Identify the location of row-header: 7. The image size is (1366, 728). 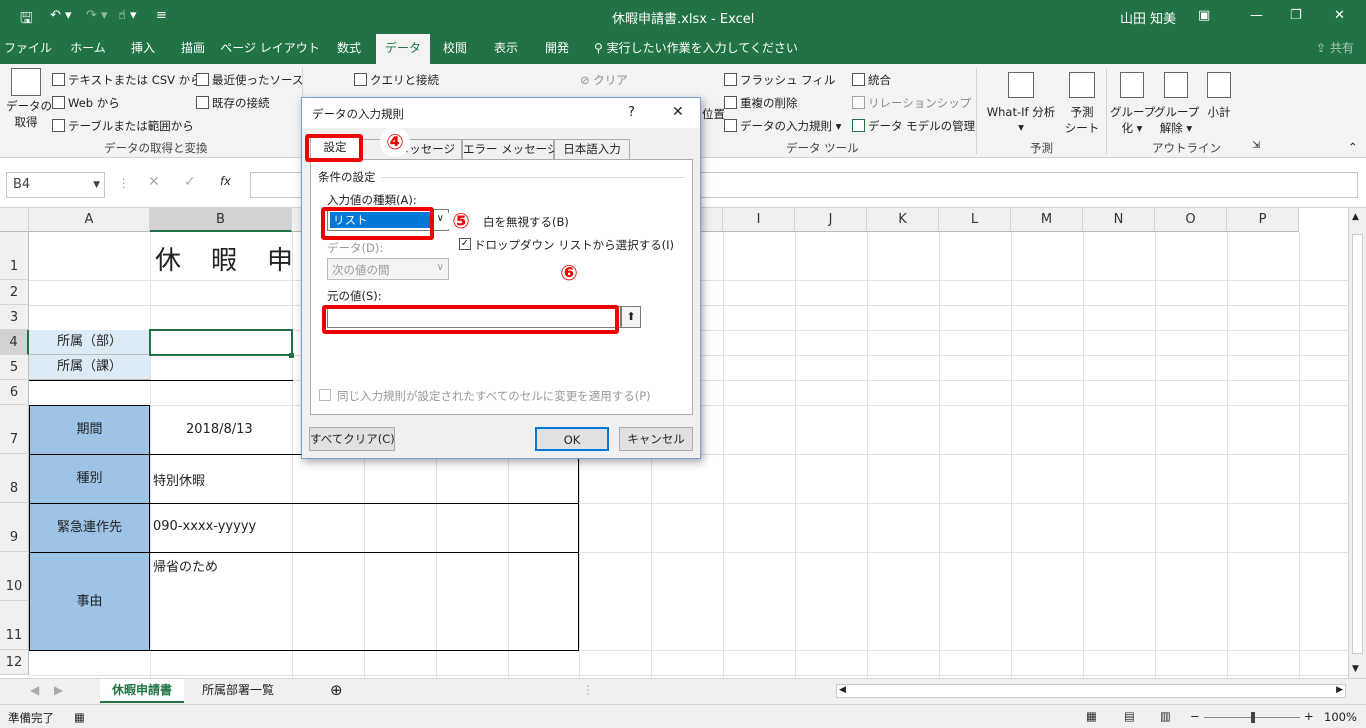
(14, 429).